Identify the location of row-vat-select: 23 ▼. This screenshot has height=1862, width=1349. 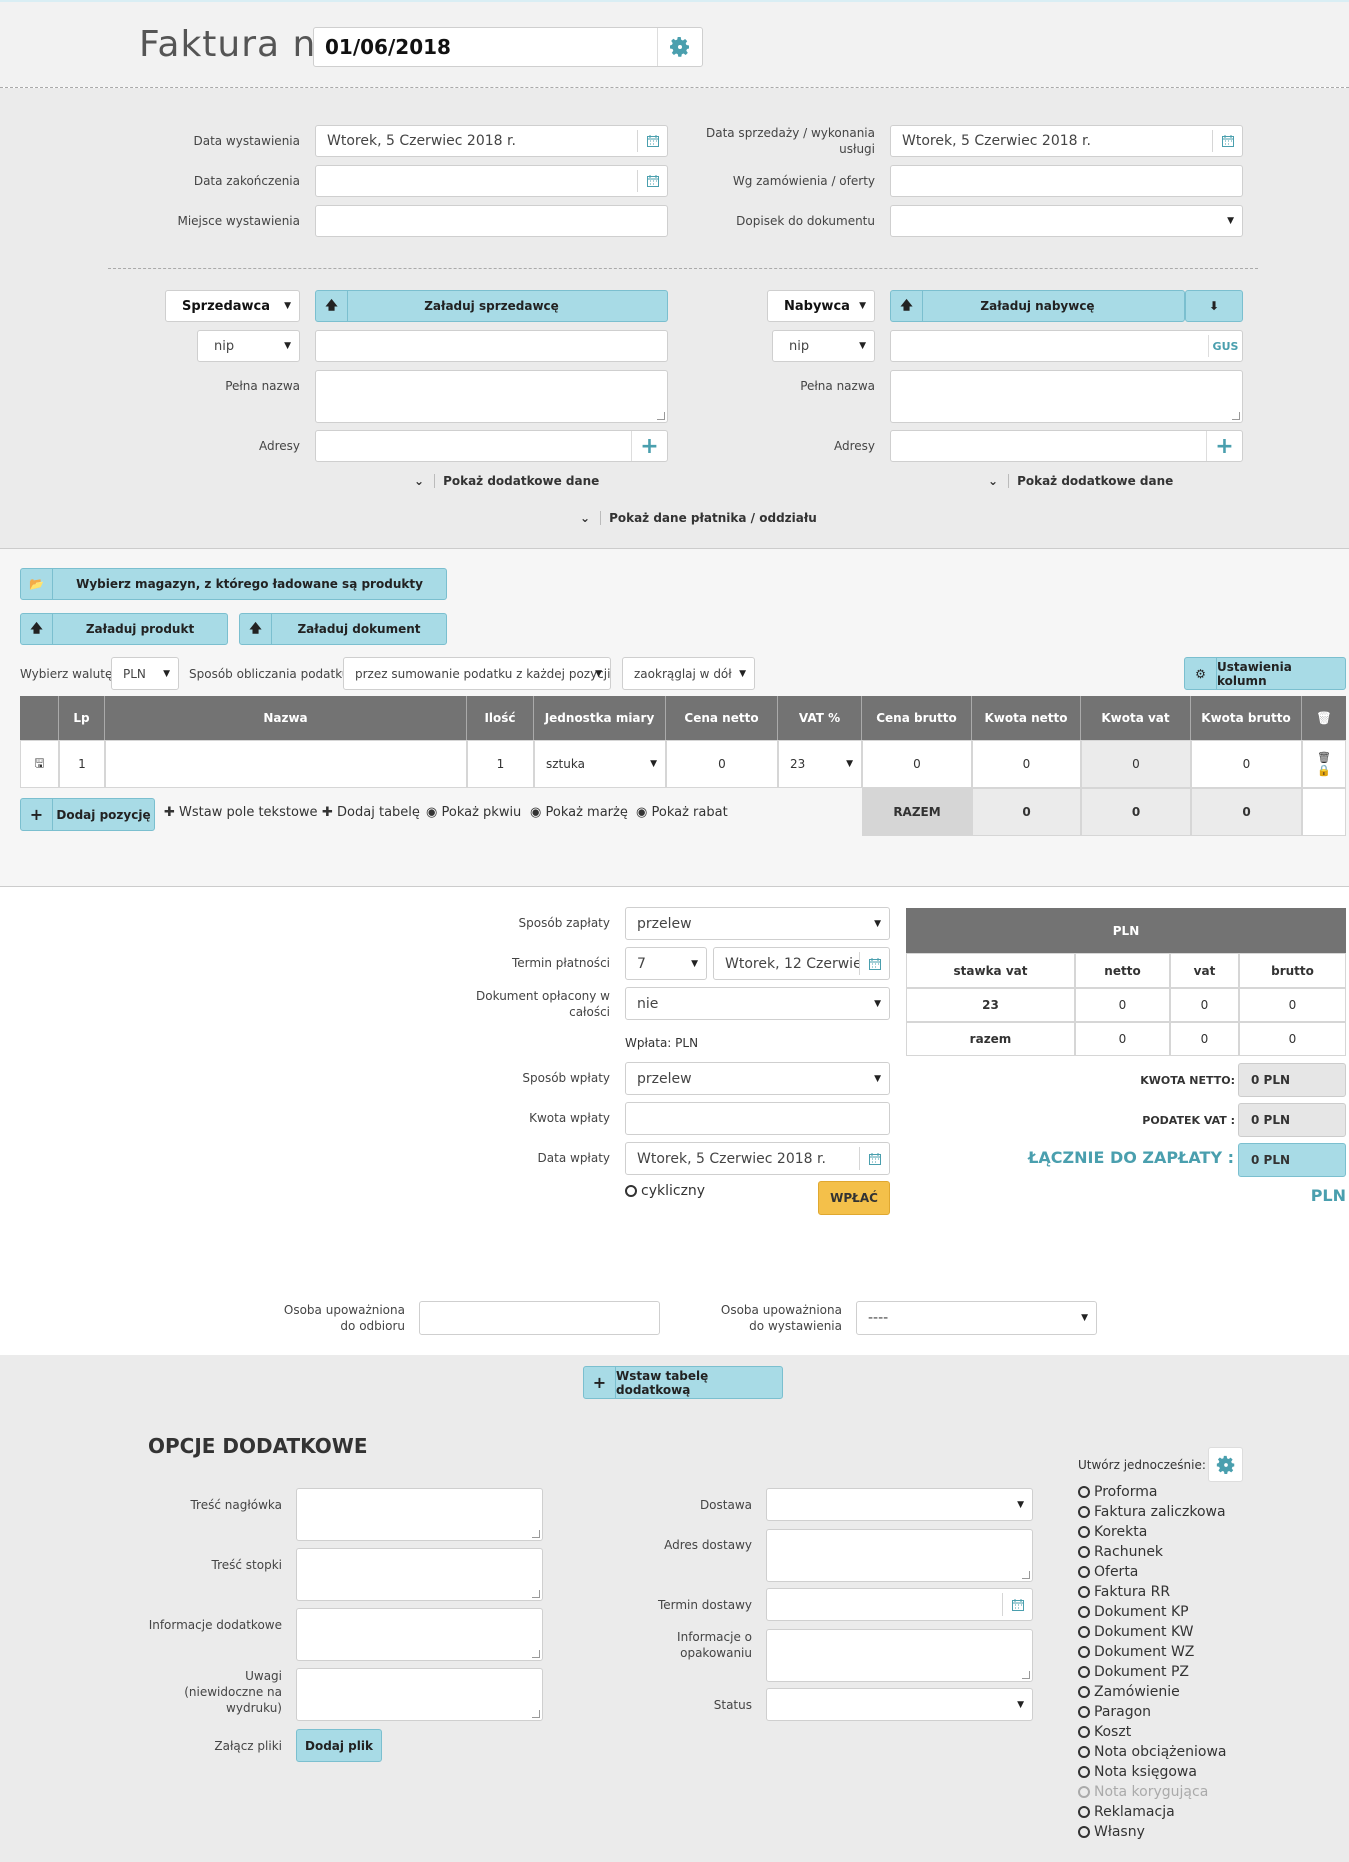
(820, 764).